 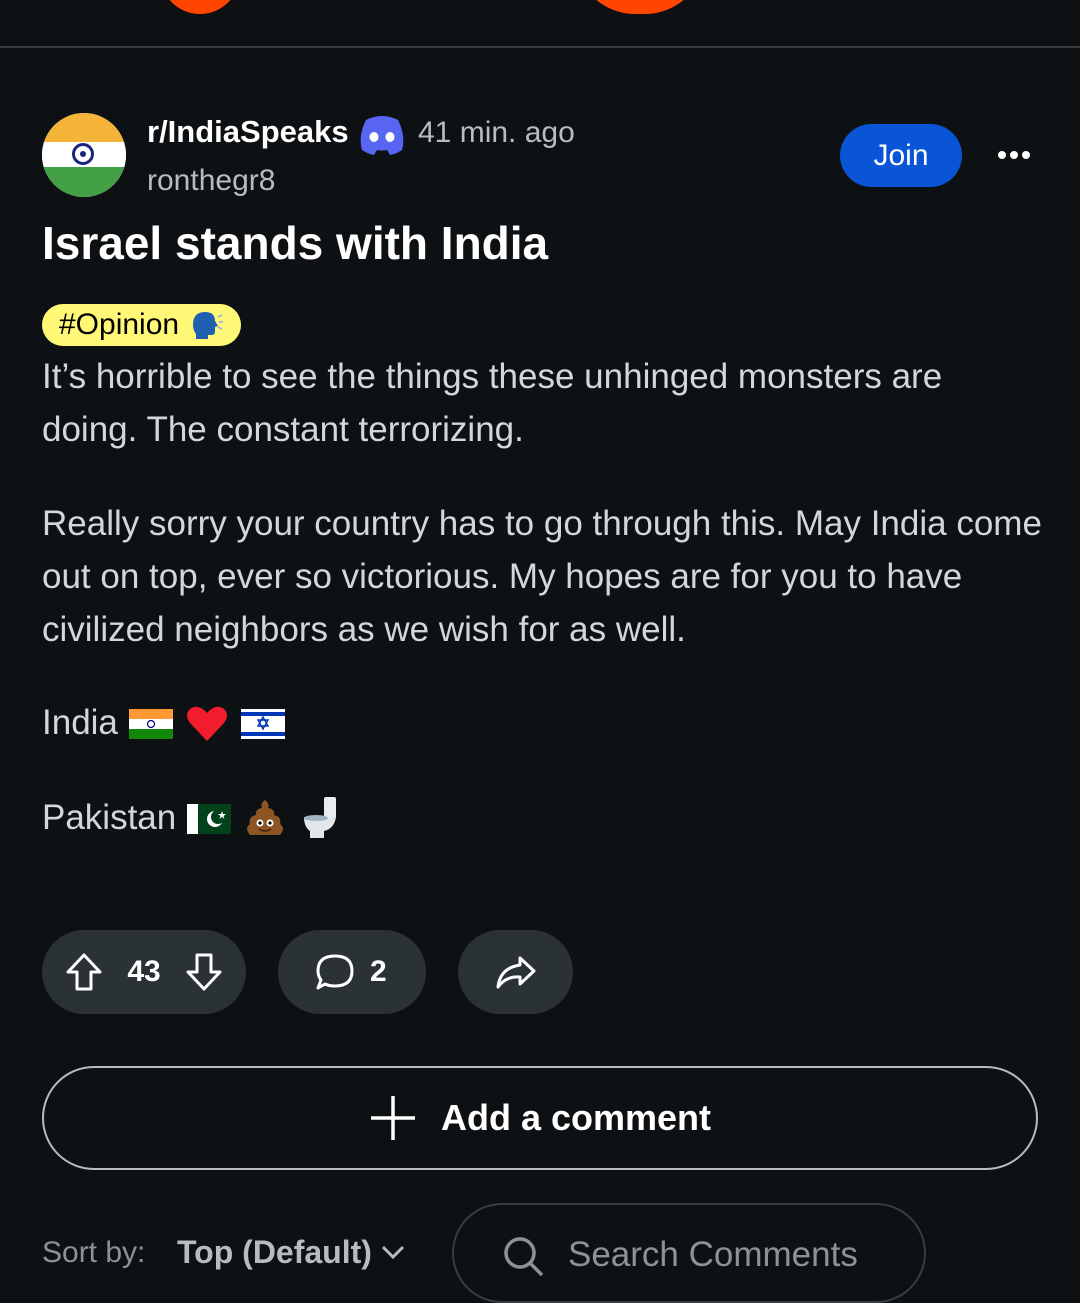 What do you see at coordinates (496, 132) in the screenshot?
I see `post-time: 41 min. ago` at bounding box center [496, 132].